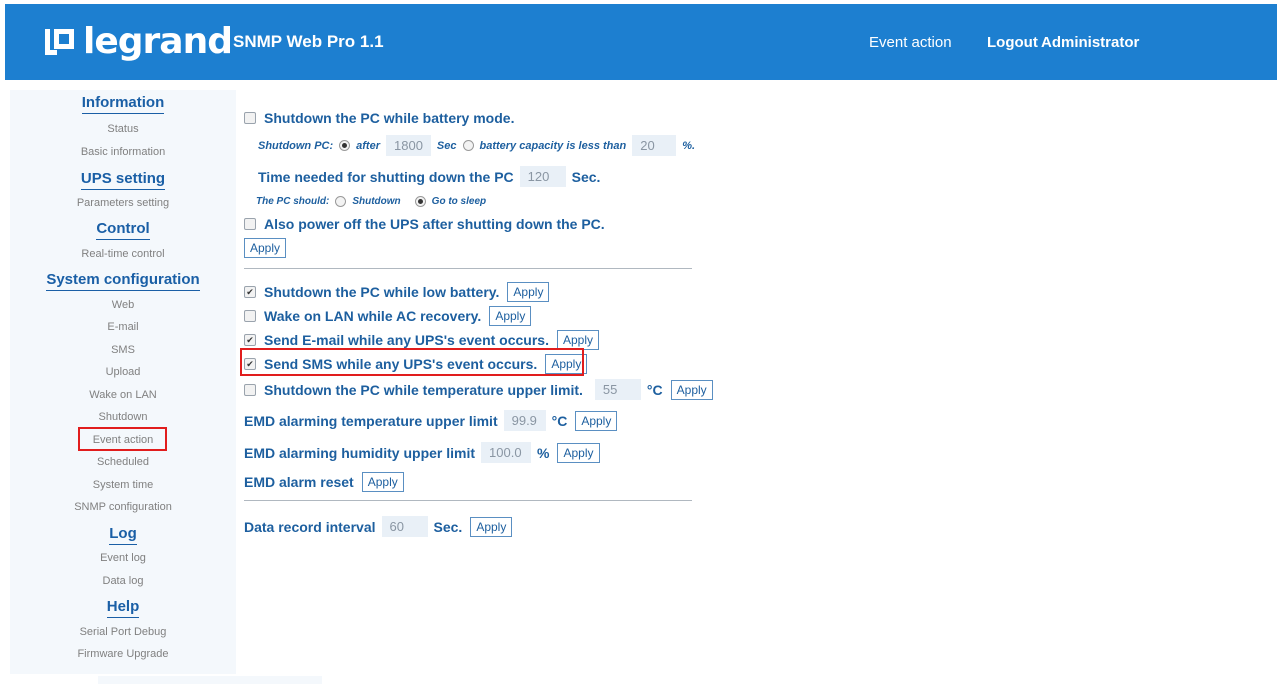  I want to click on time-needed-unit: Sec., so click(586, 176).